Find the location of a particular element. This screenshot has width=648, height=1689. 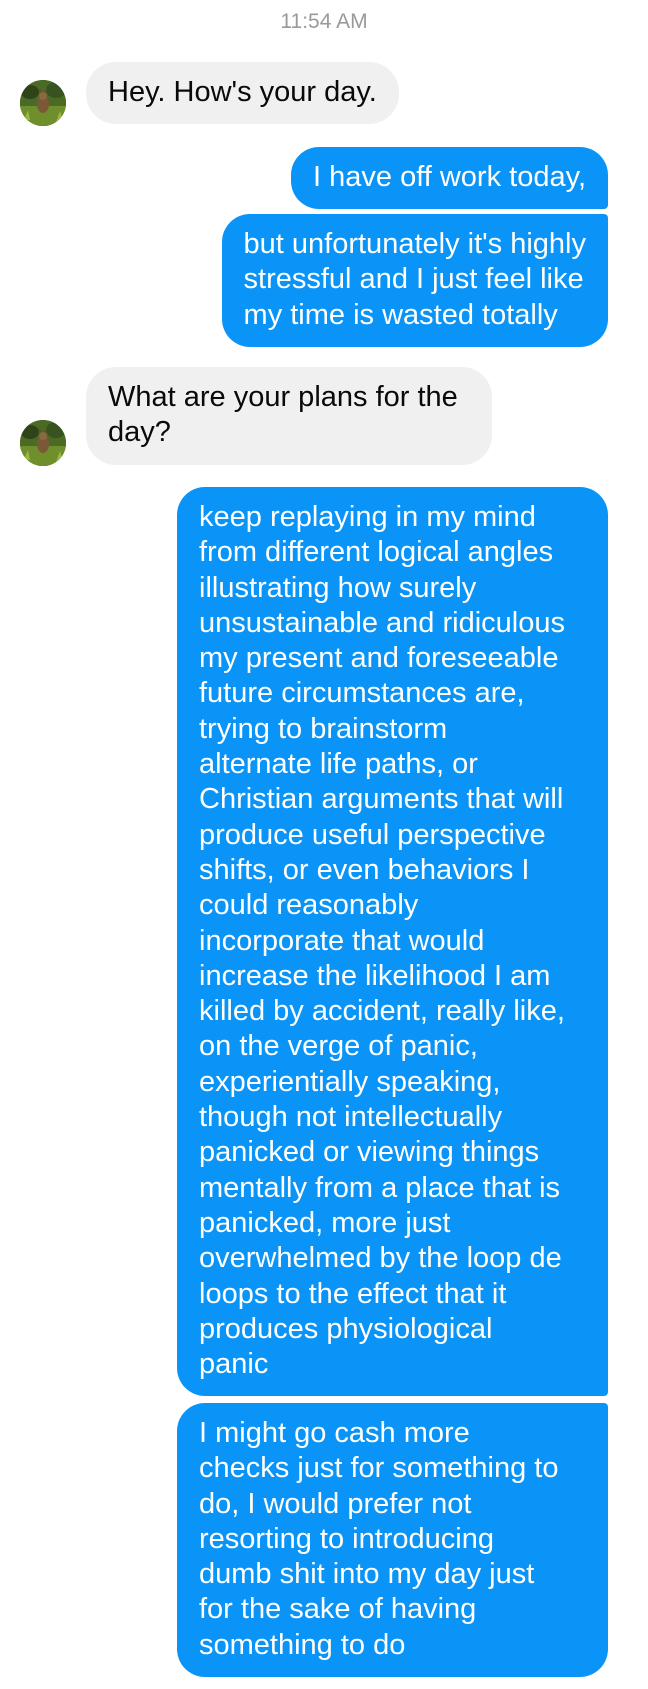

message-text-line: shifts, or even behaviors I is located at coordinates (364, 869).